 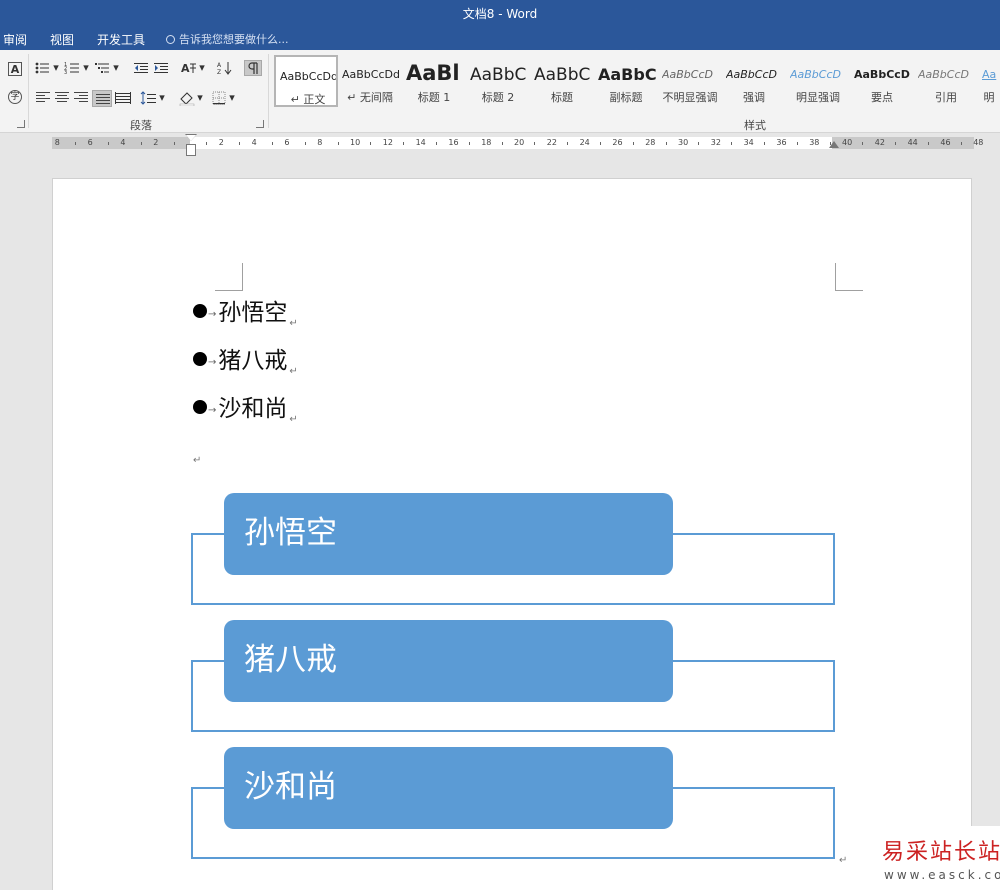 What do you see at coordinates (650, 142) in the screenshot?
I see `ruler-number: 28` at bounding box center [650, 142].